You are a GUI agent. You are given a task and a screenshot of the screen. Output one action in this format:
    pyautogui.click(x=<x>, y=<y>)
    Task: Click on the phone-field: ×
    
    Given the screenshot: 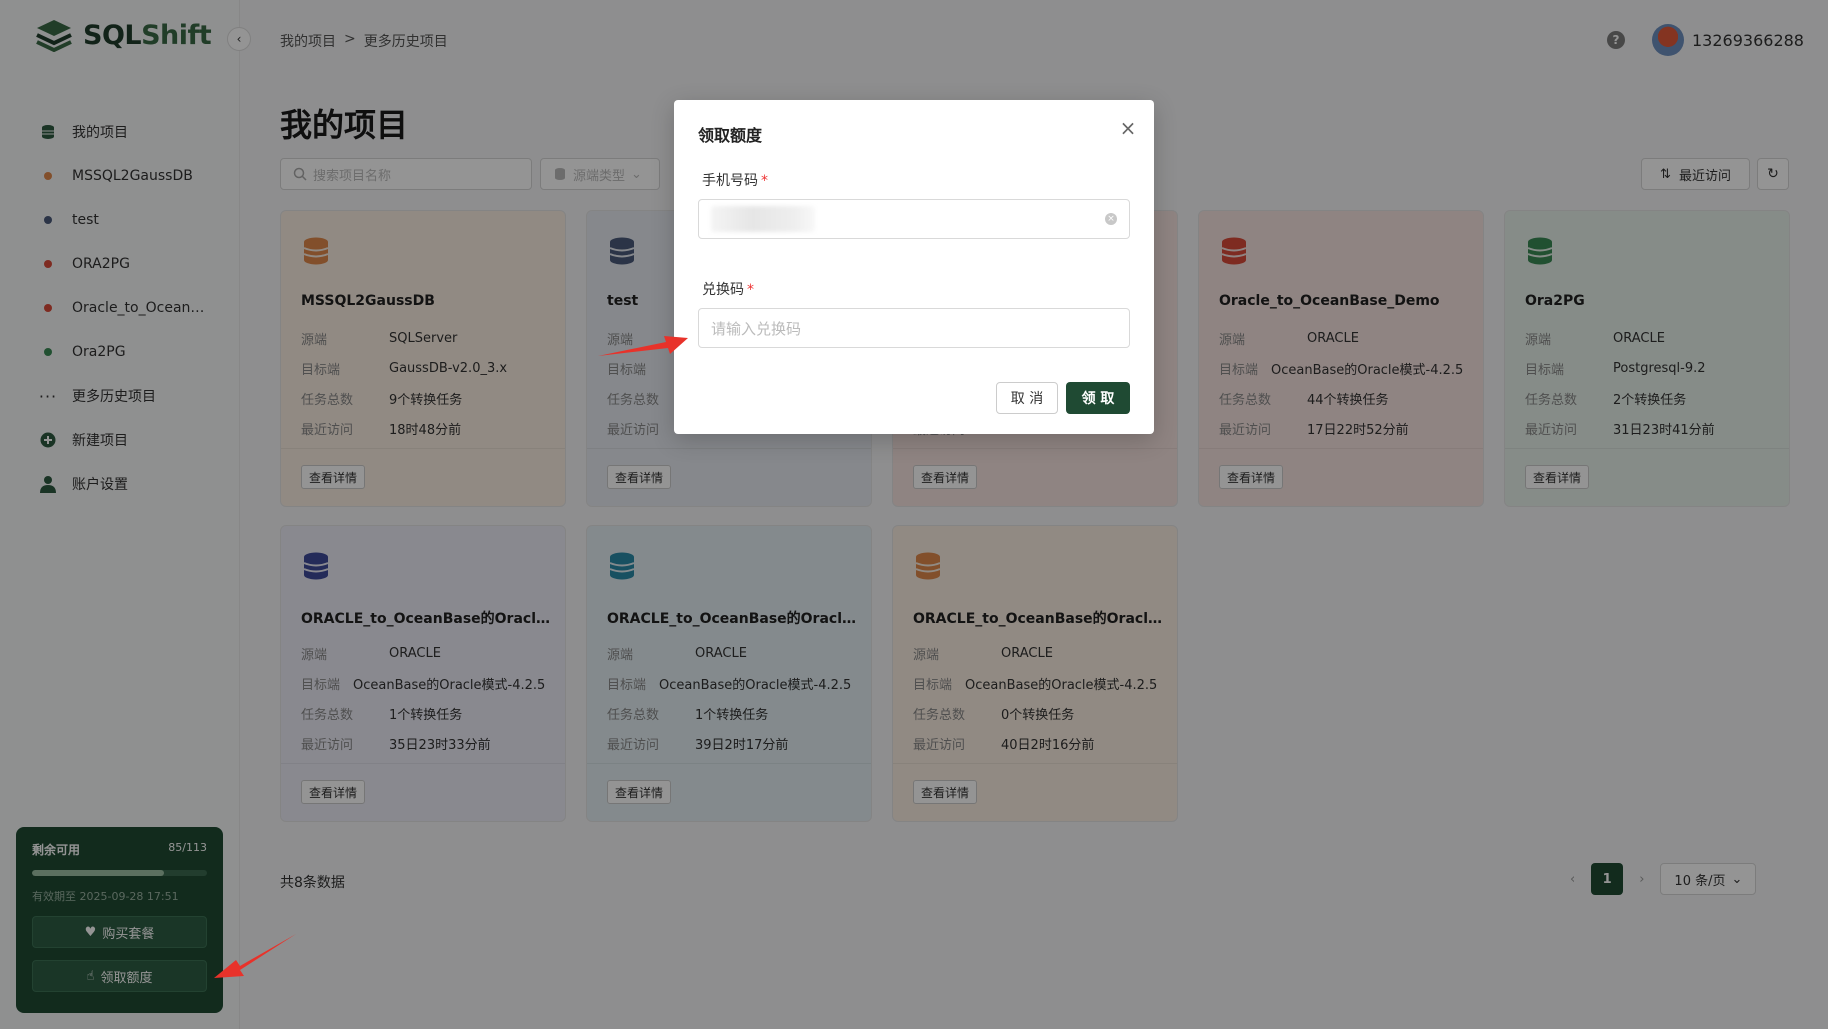 What is the action you would take?
    pyautogui.click(x=914, y=219)
    